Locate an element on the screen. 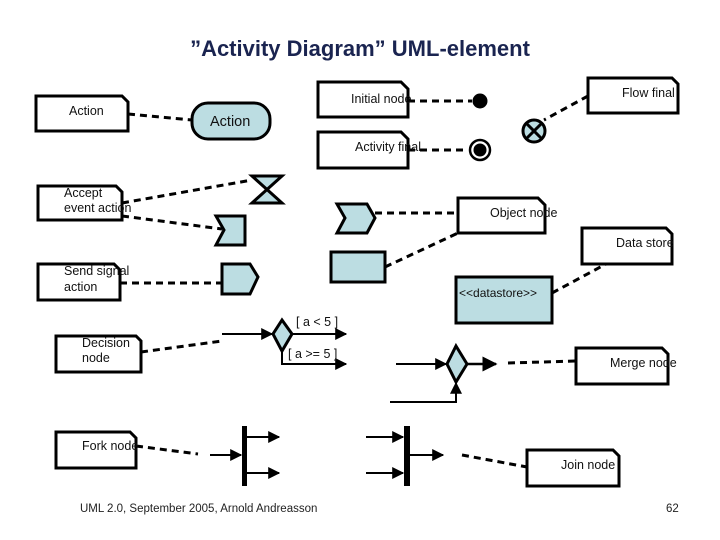  accept-time-event-icon is located at coordinates (267, 189).